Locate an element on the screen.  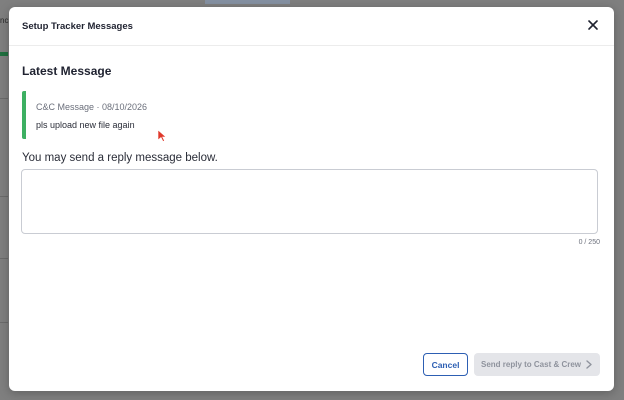
close-icon is located at coordinates (593, 25).